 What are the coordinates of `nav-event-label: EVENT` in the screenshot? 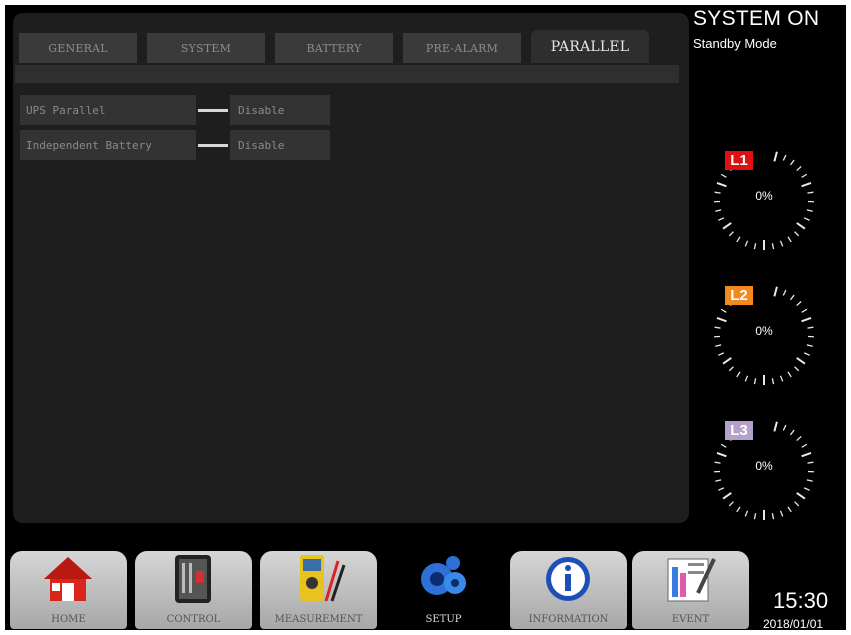 It's located at (690, 619).